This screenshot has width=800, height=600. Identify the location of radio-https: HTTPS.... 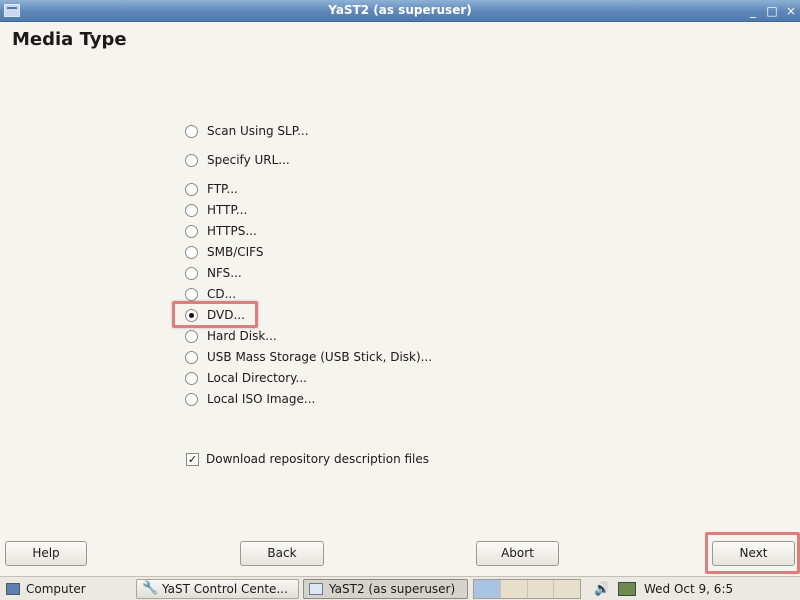
(221, 231).